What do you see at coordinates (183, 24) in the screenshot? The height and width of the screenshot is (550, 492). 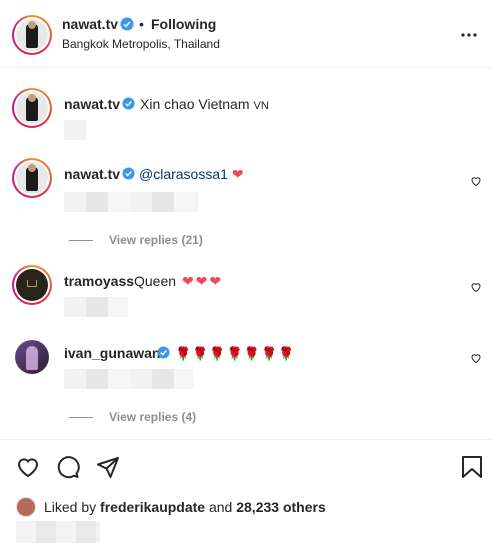 I see `following-button: Following` at bounding box center [183, 24].